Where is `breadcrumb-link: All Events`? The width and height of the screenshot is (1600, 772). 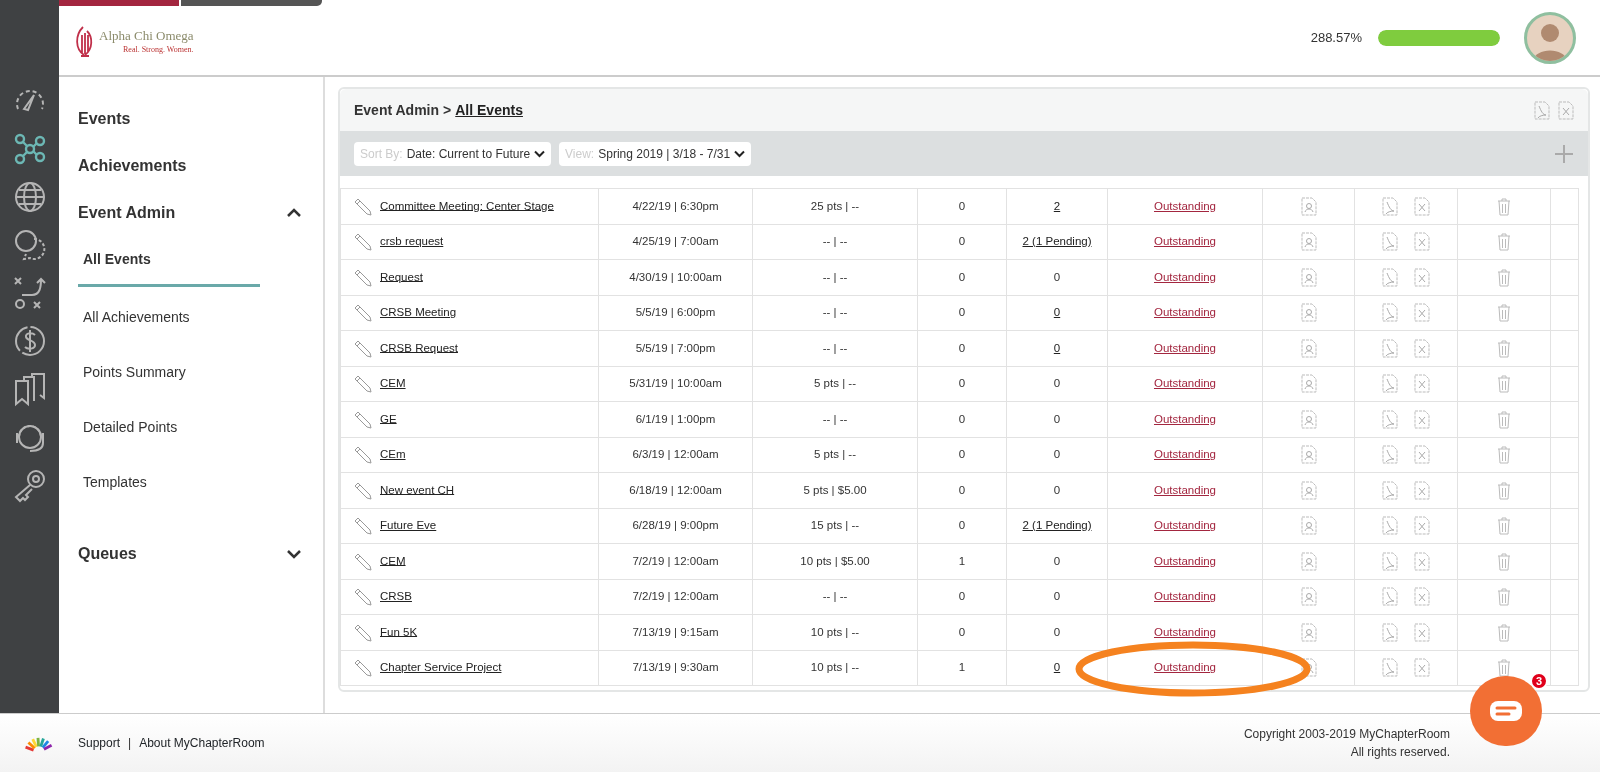
breadcrumb-link: All Events is located at coordinates (489, 110).